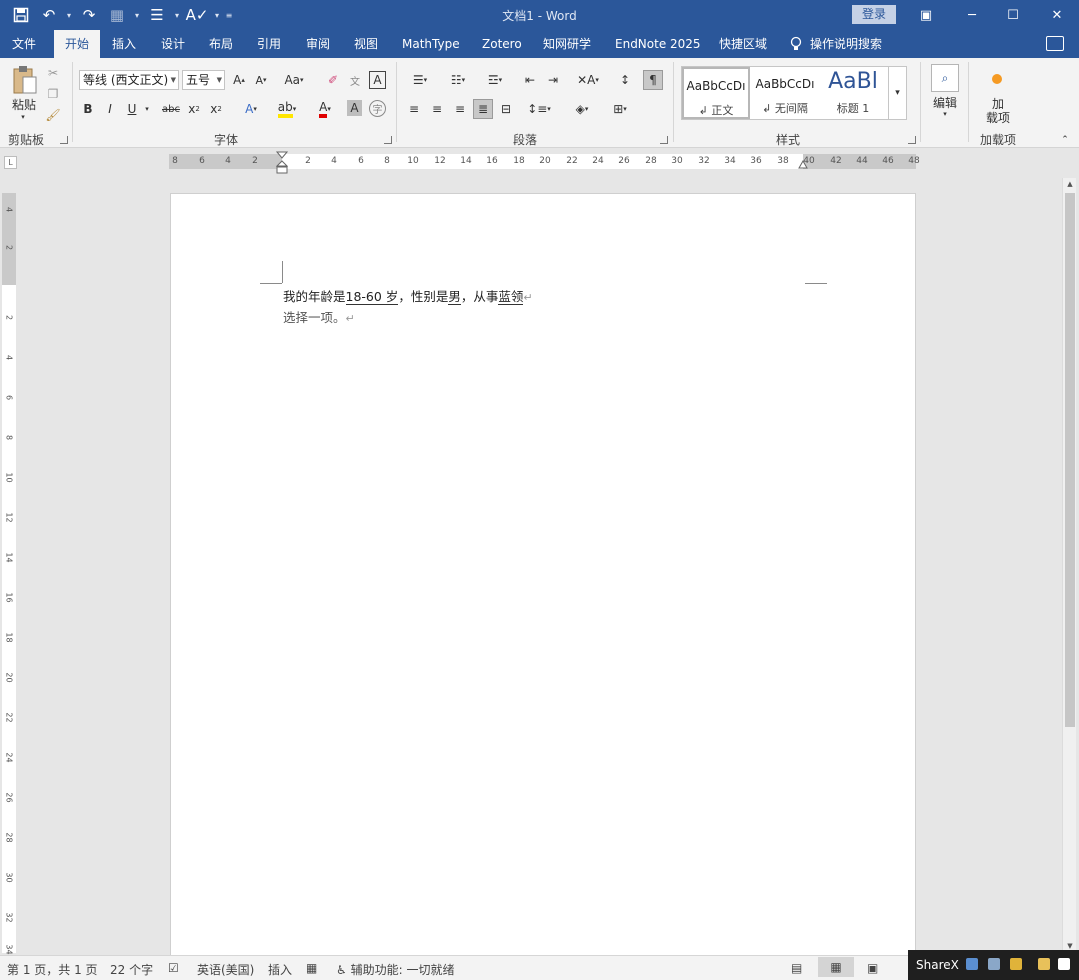 Image resolution: width=1079 pixels, height=980 pixels. I want to click on style-no-spacing: AaBbCcDı ↲ 无间隔, so click(785, 93).